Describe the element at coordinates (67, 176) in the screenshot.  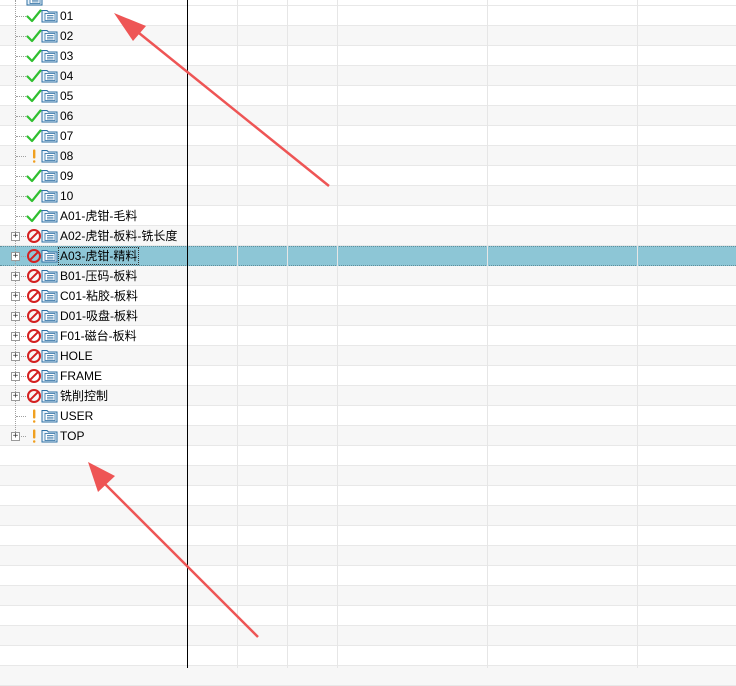
I see `tree-node-label: 09` at that location.